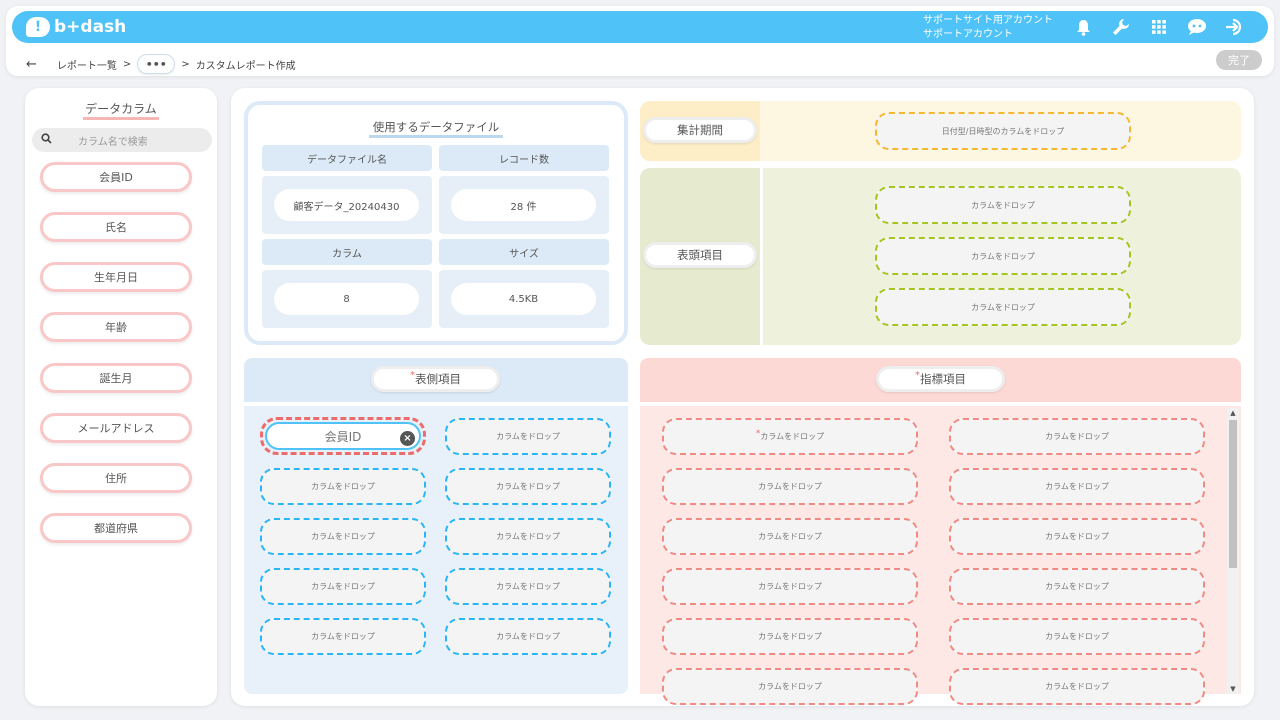 The height and width of the screenshot is (720, 1280). I want to click on data-file-title: 使用するデータファイル, so click(436, 128).